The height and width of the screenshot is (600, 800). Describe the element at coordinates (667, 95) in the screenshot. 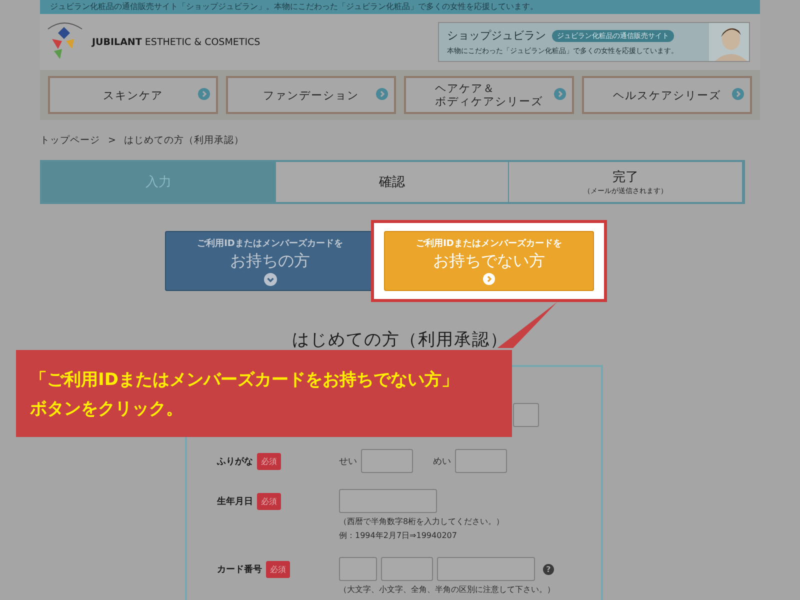

I see `nav-button: ヘルスケアシリーズ` at that location.